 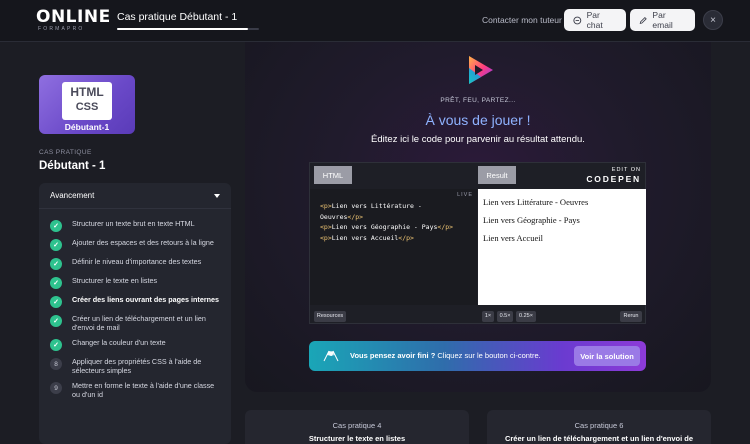 What do you see at coordinates (478, 316) in the screenshot?
I see `codepen-footer: Resources 1× 0.5× 0.25× Rerun` at bounding box center [478, 316].